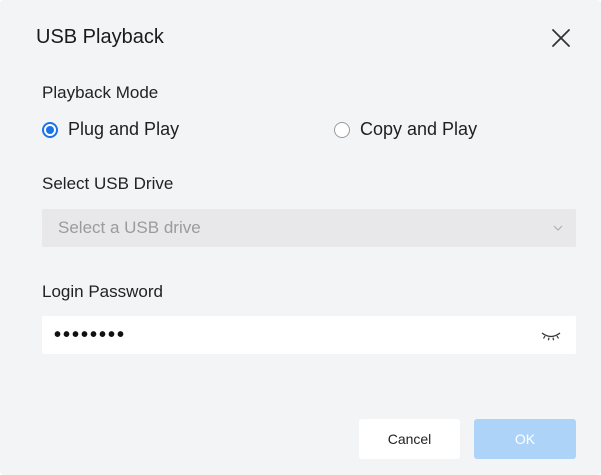 This screenshot has height=475, width=601. Describe the element at coordinates (90, 334) in the screenshot. I see `password-value: ••••••••` at that location.